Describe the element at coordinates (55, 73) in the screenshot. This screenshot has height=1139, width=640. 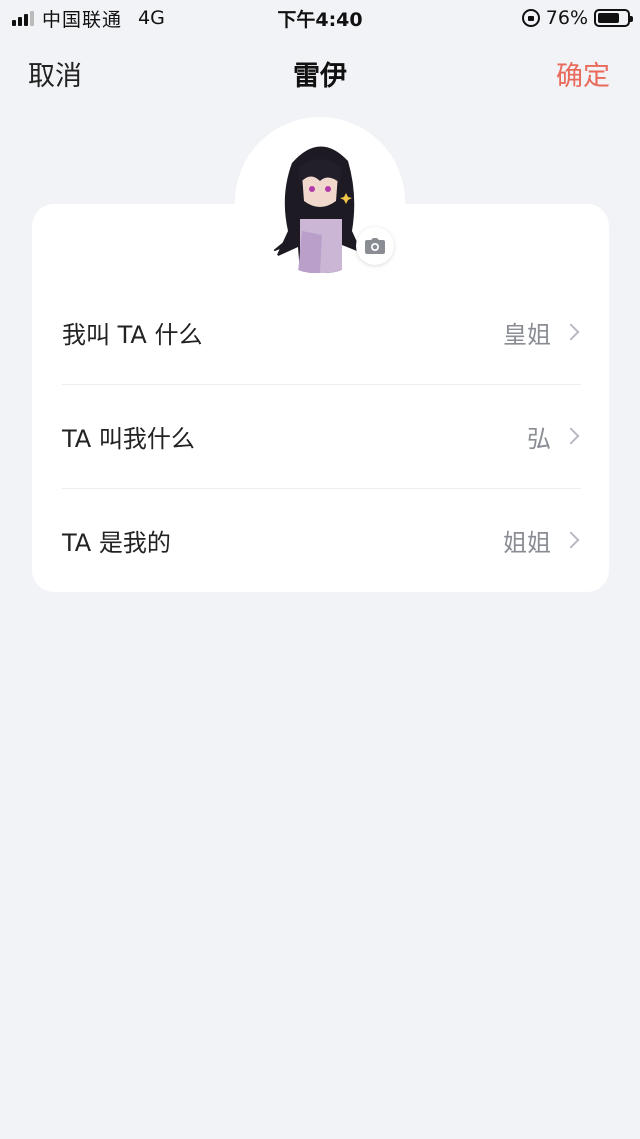
I see `cancel-button: 取消` at that location.